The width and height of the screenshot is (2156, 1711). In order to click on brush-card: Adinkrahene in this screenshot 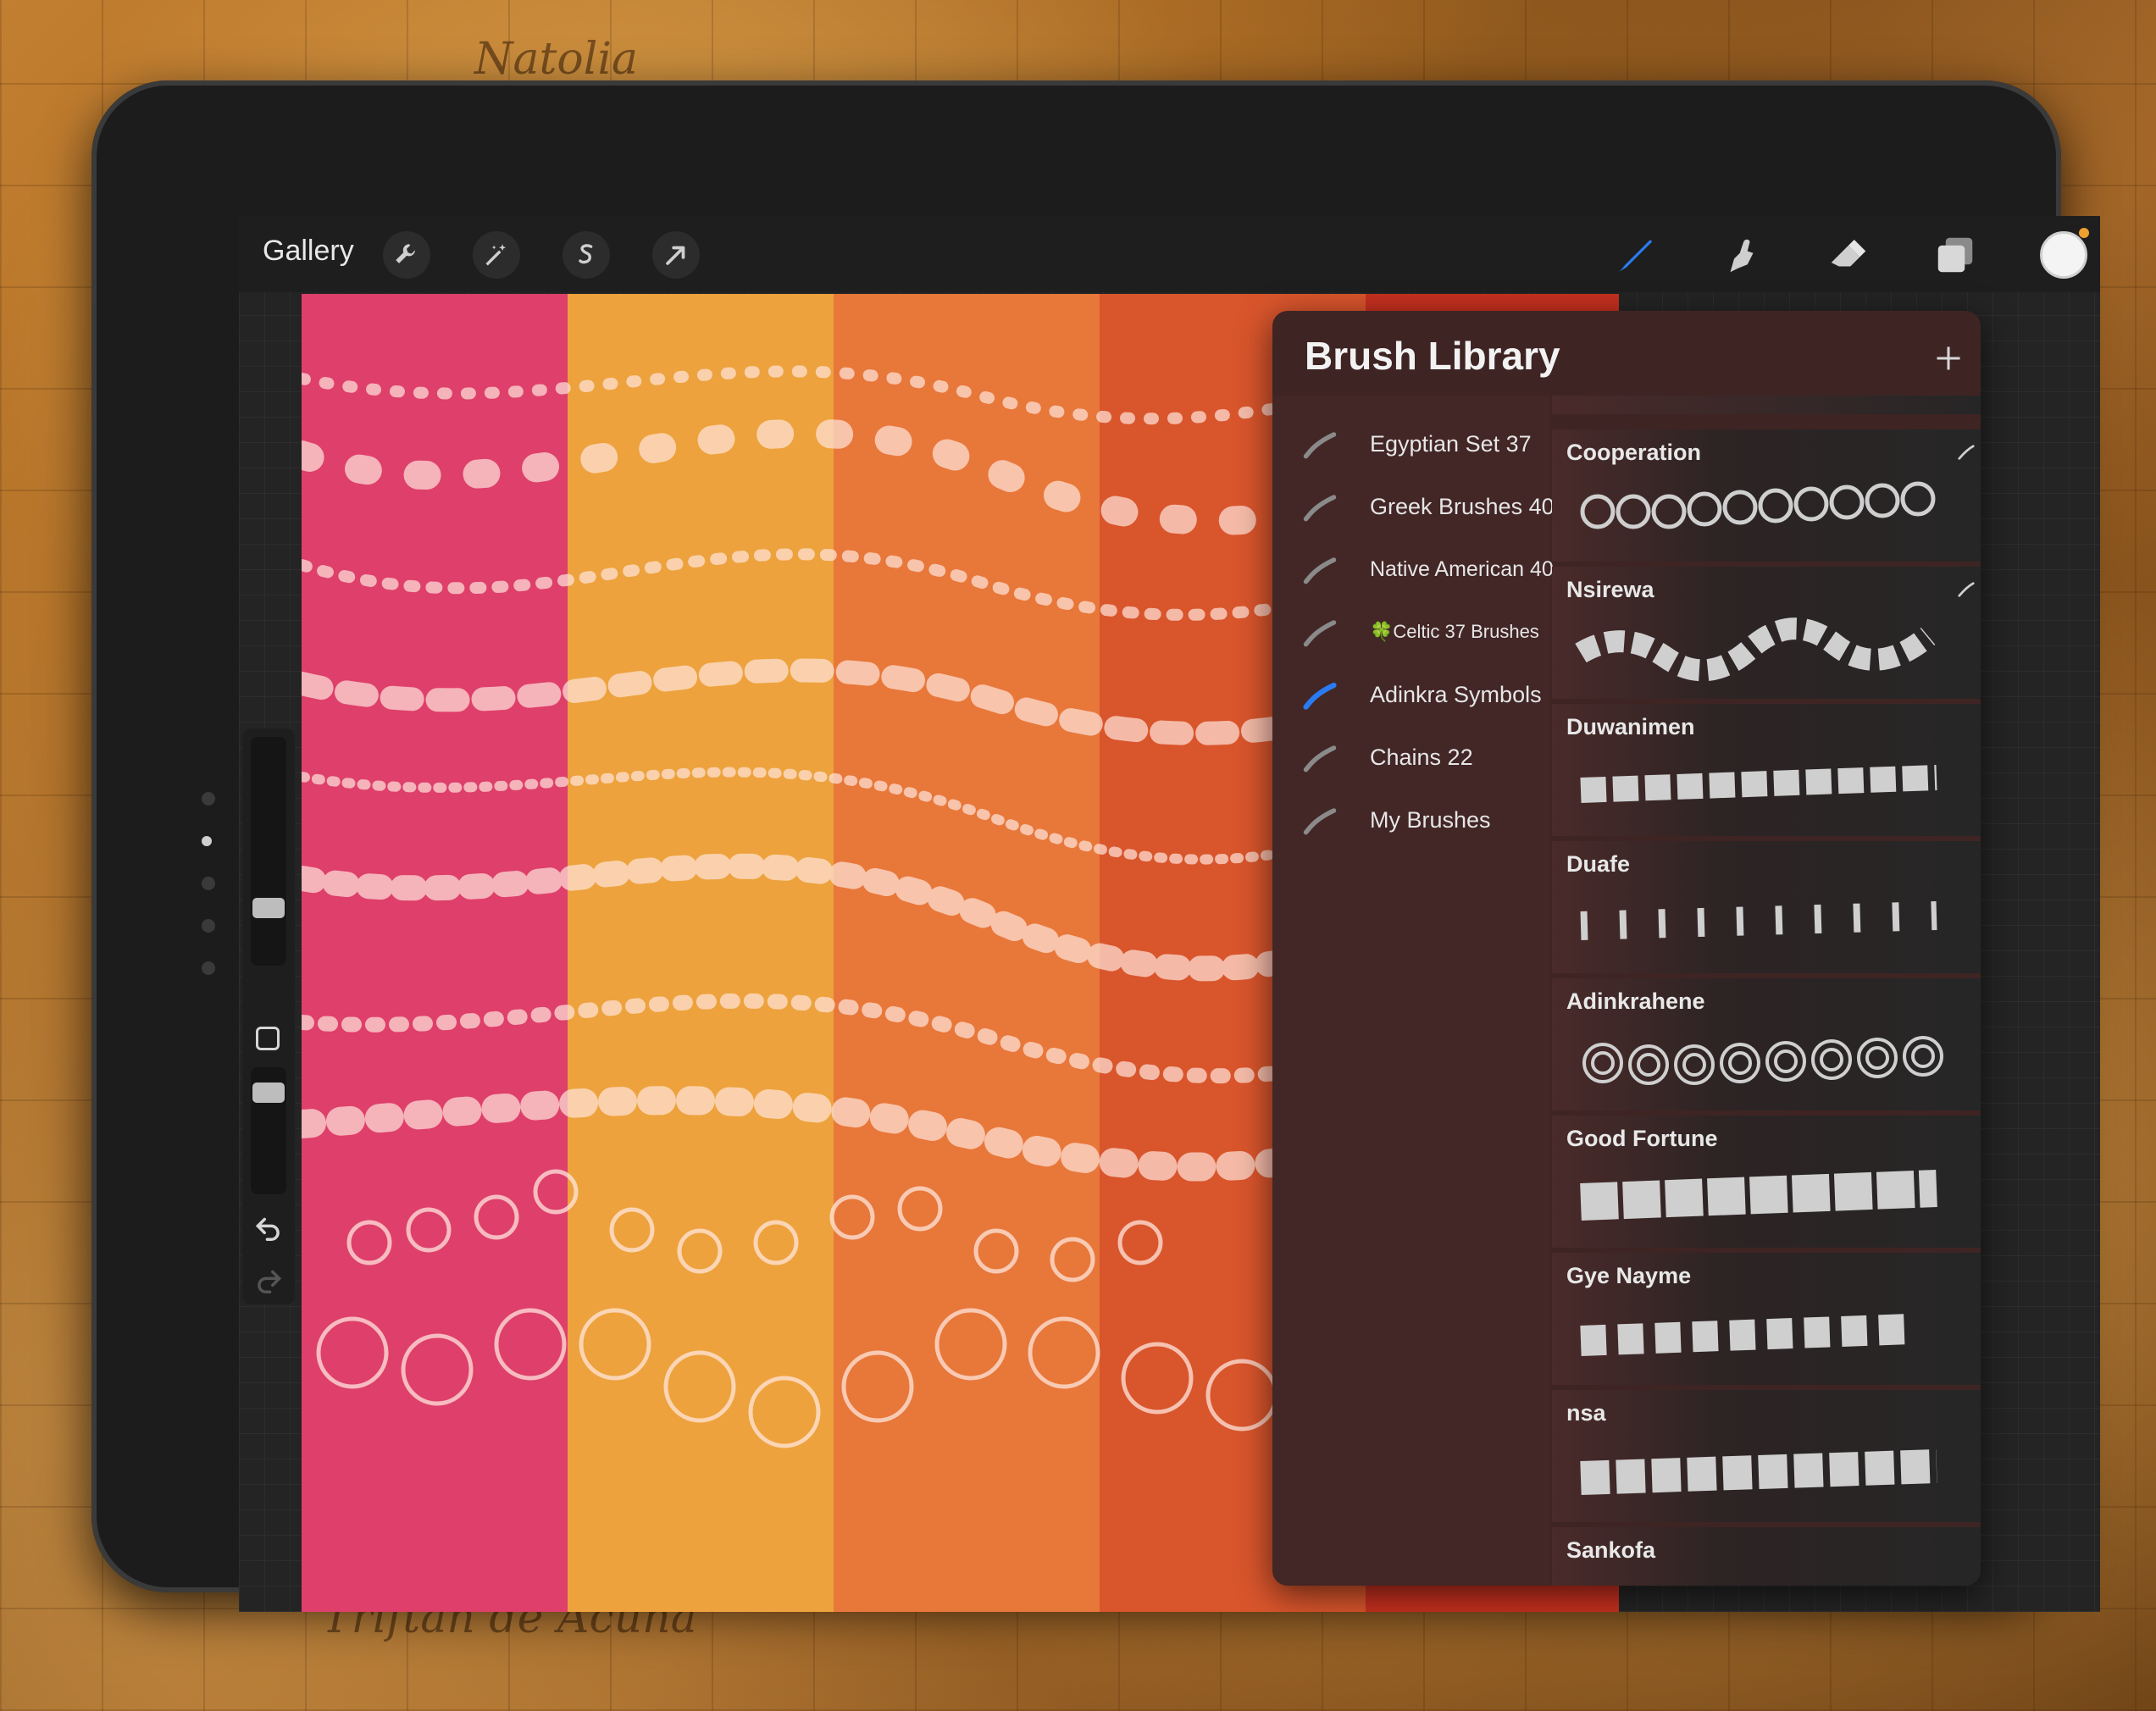, I will do `click(1766, 1044)`.